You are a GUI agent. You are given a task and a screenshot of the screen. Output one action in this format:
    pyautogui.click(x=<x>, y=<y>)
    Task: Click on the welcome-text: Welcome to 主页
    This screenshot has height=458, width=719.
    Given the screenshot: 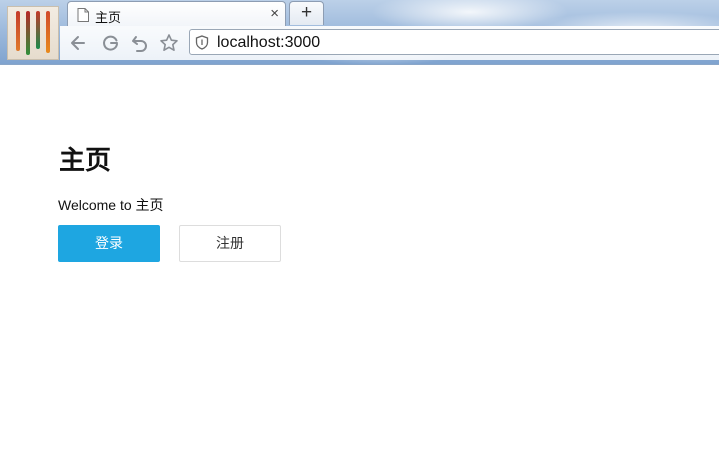 What is the action you would take?
    pyautogui.click(x=111, y=205)
    